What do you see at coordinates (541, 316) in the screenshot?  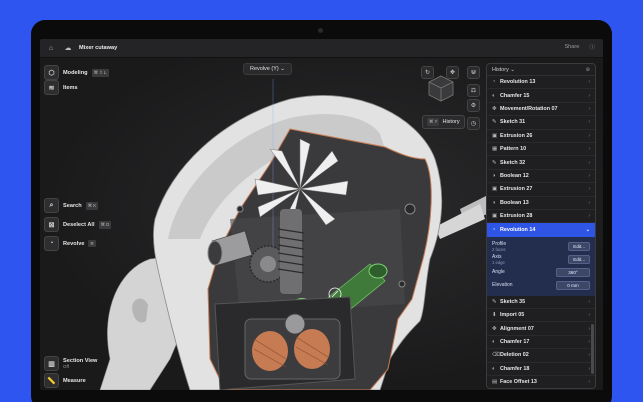 I see `history-item: ⬇ Import 05 ›` at bounding box center [541, 316].